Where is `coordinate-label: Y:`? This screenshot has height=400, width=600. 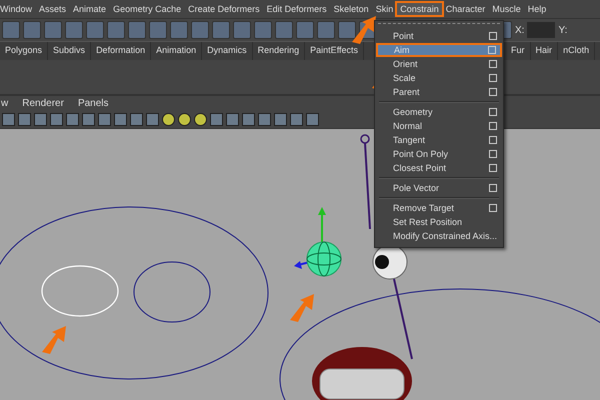
coordinate-label: Y: is located at coordinates (563, 30).